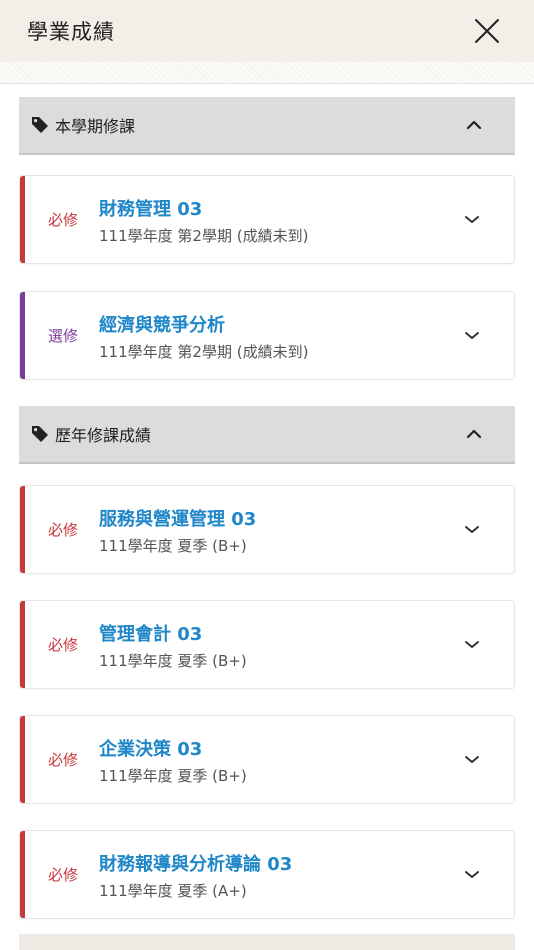 Image resolution: width=534 pixels, height=950 pixels. I want to click on section-header-past-grades: 歷年修課成績, so click(267, 435).